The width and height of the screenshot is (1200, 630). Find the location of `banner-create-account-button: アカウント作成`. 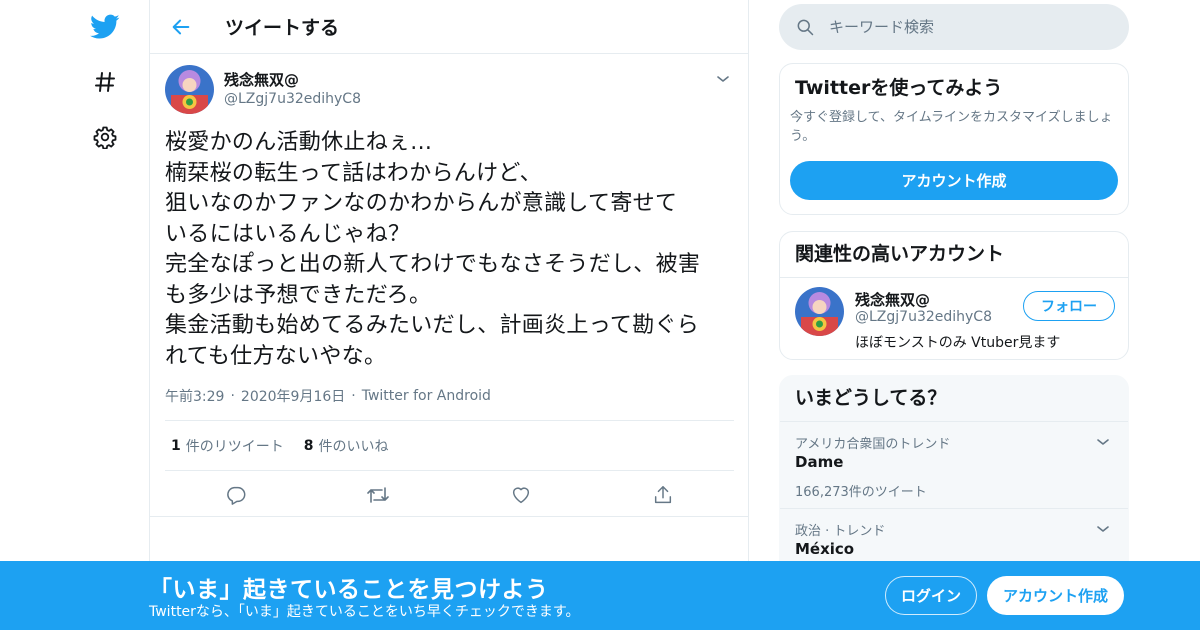

banner-create-account-button: アカウント作成 is located at coordinates (1055, 595).